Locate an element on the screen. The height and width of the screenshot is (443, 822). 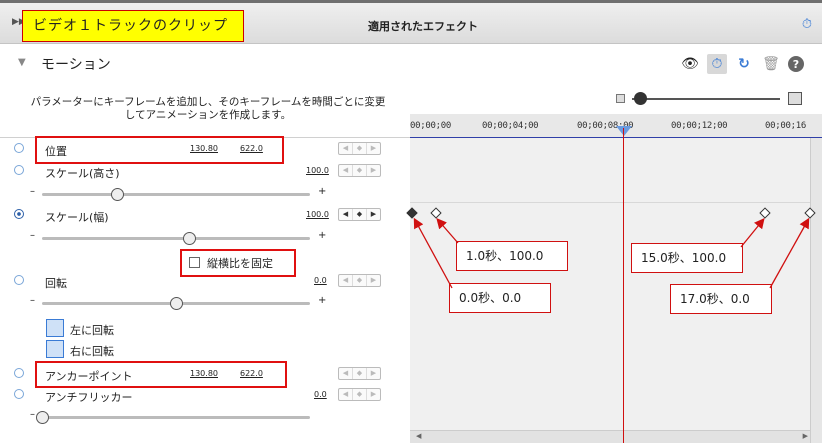
scale-height-slider: – + is located at coordinates (180, 193).